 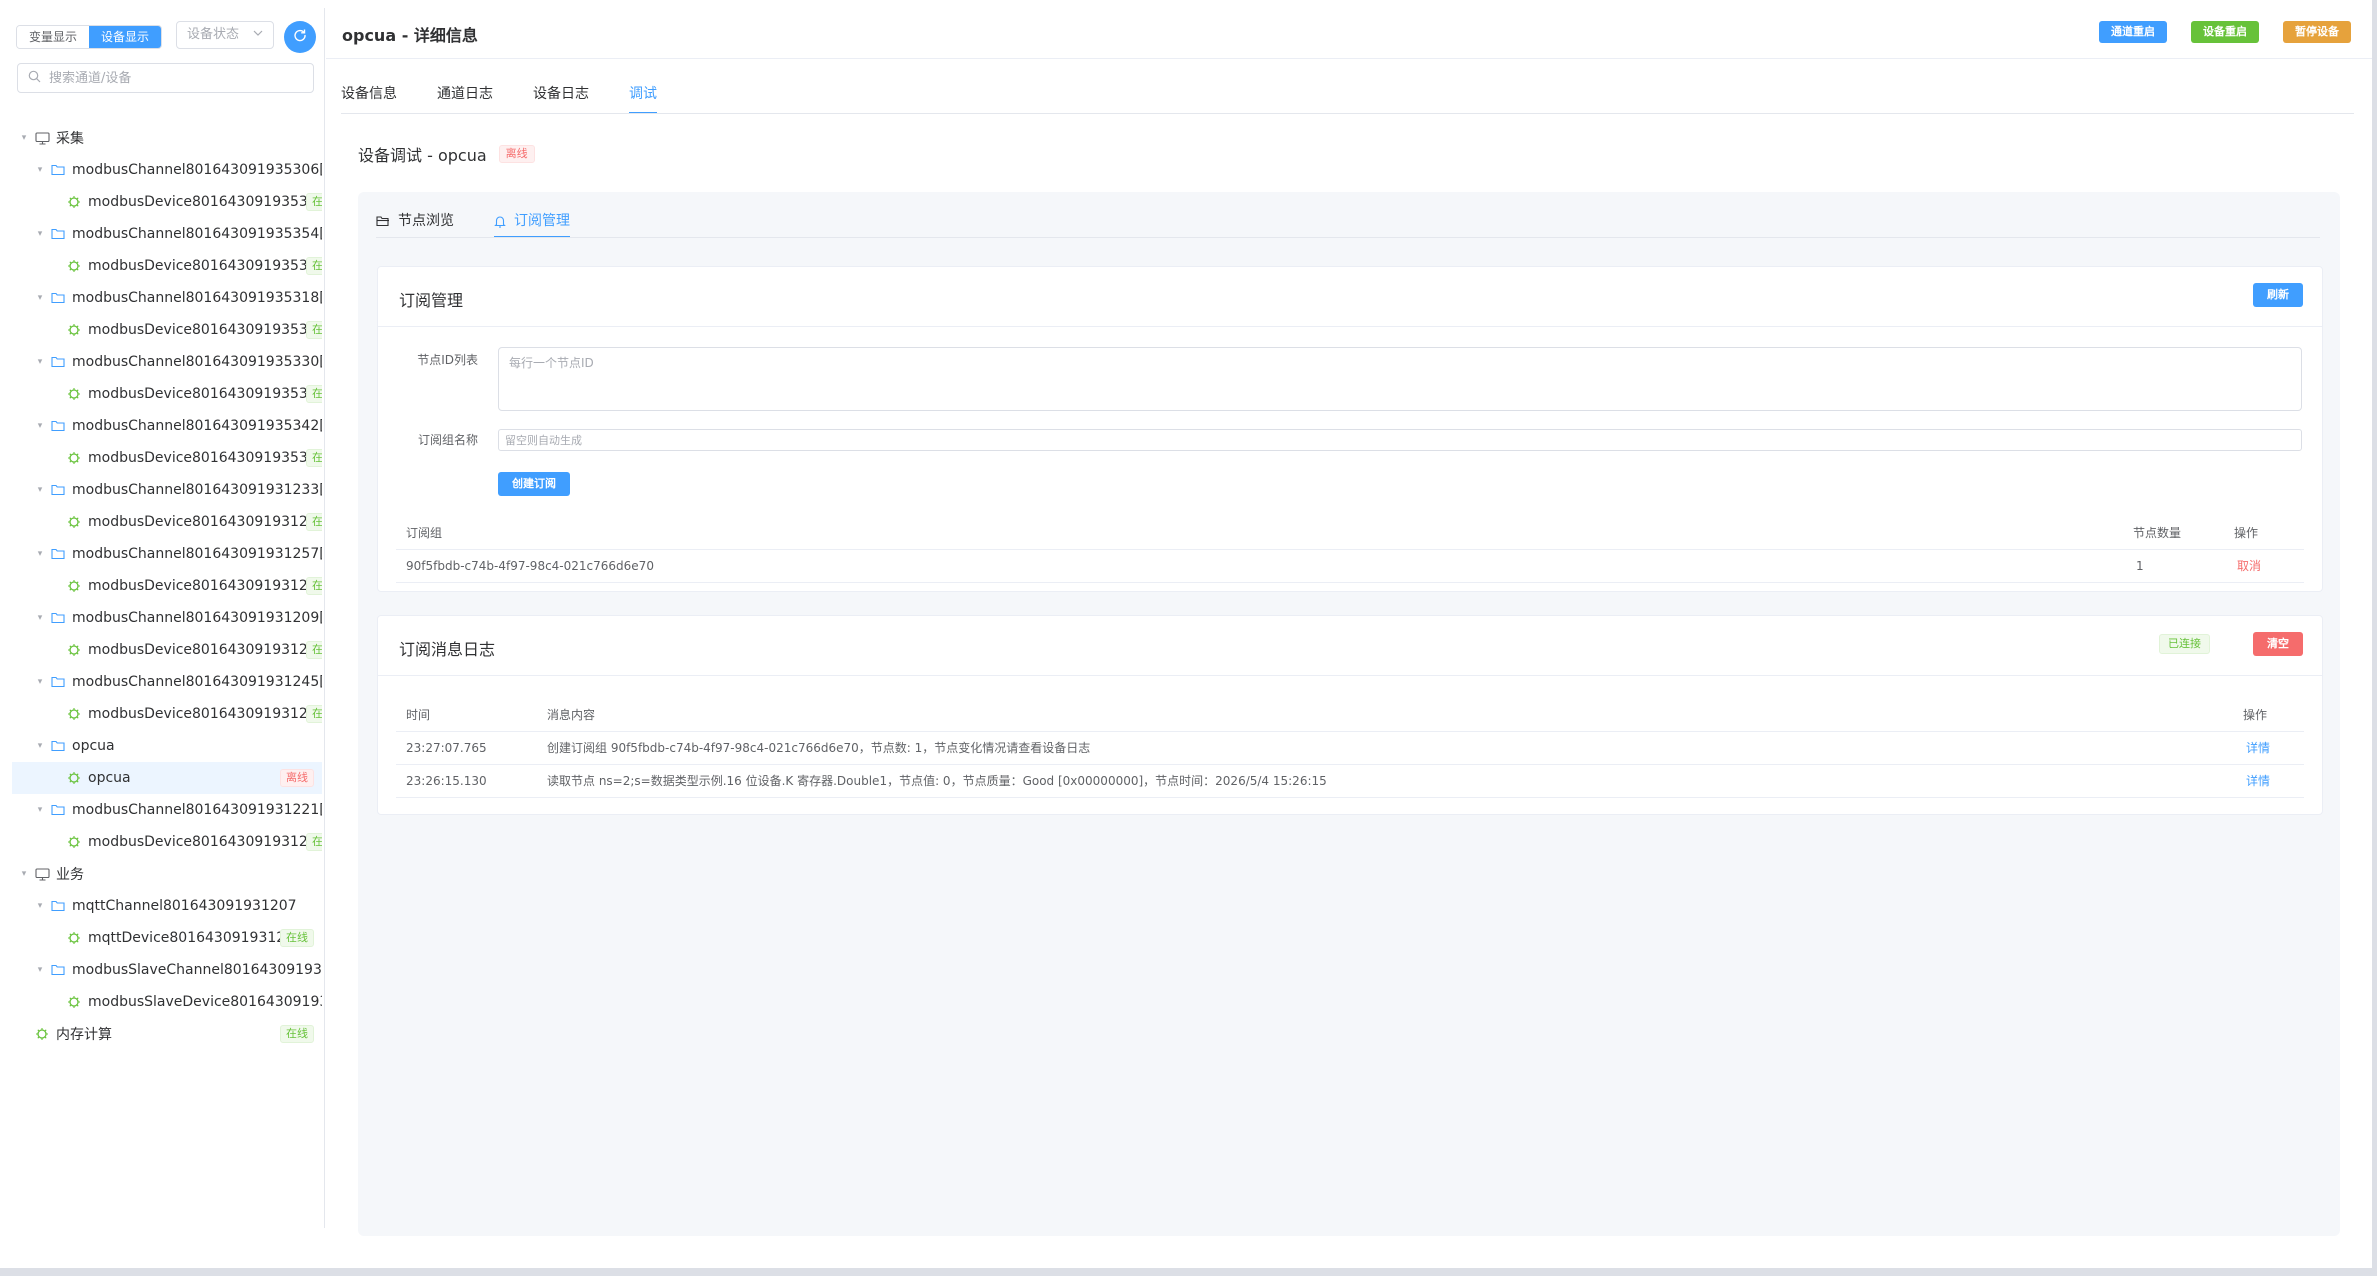 What do you see at coordinates (643, 97) in the screenshot?
I see `tab-debug: 调试` at bounding box center [643, 97].